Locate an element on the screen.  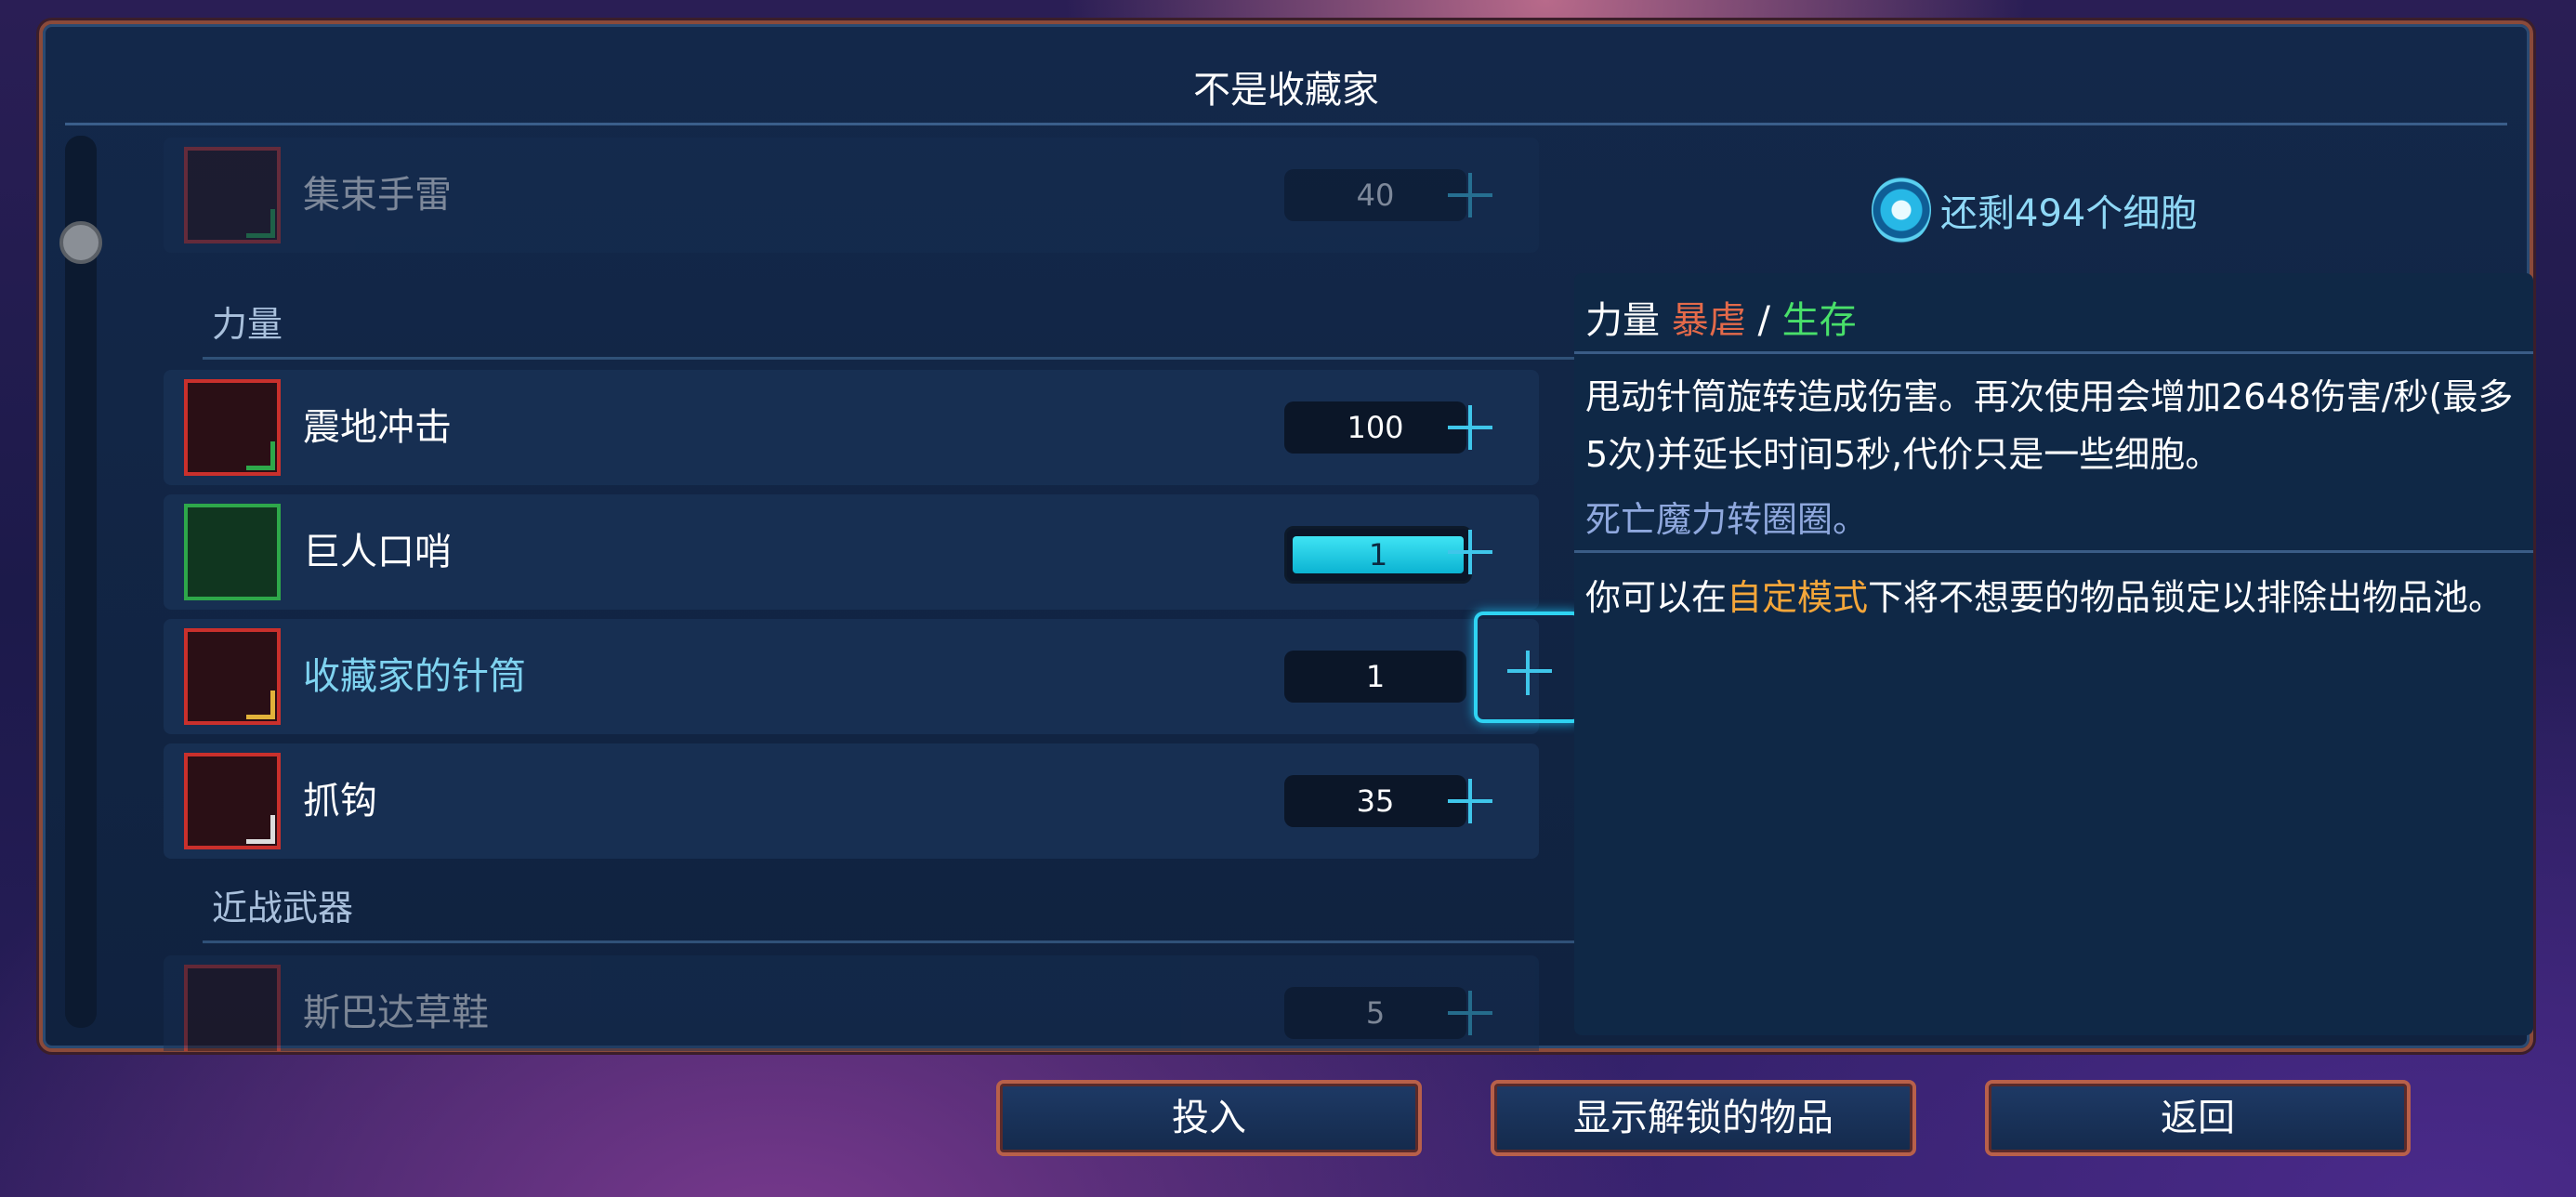
cluster-grenade-icon is located at coordinates (232, 195).